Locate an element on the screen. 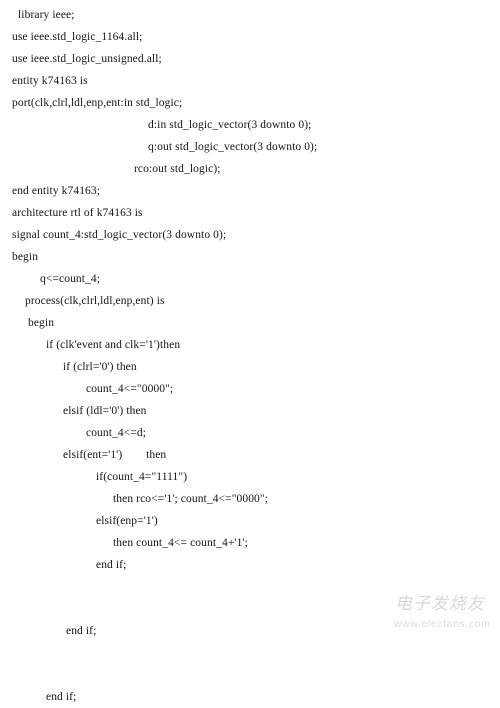 The height and width of the screenshot is (708, 500). code-line: if (clk'event and clk='1')then is located at coordinates (113, 345).